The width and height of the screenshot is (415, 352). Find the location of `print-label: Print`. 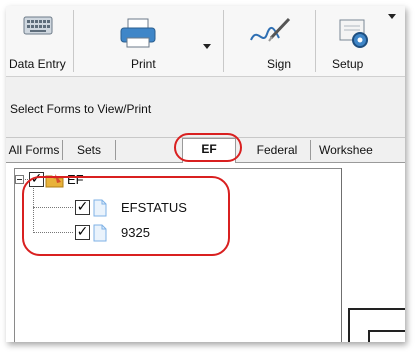

print-label: Print is located at coordinates (143, 64).